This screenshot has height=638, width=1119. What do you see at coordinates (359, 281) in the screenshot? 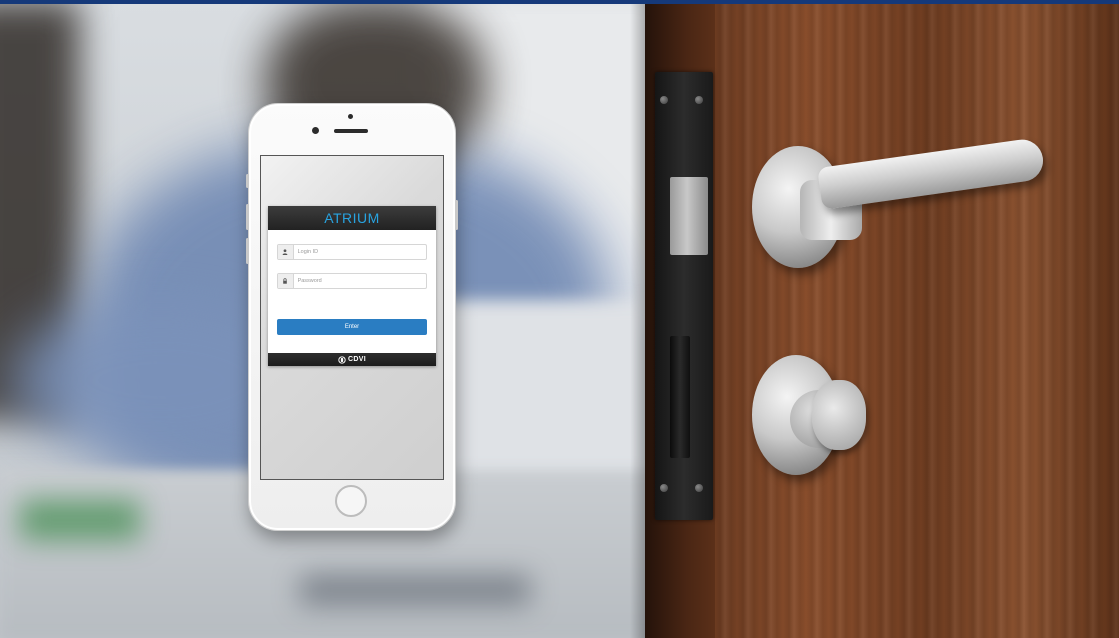
I see `password-input` at bounding box center [359, 281].